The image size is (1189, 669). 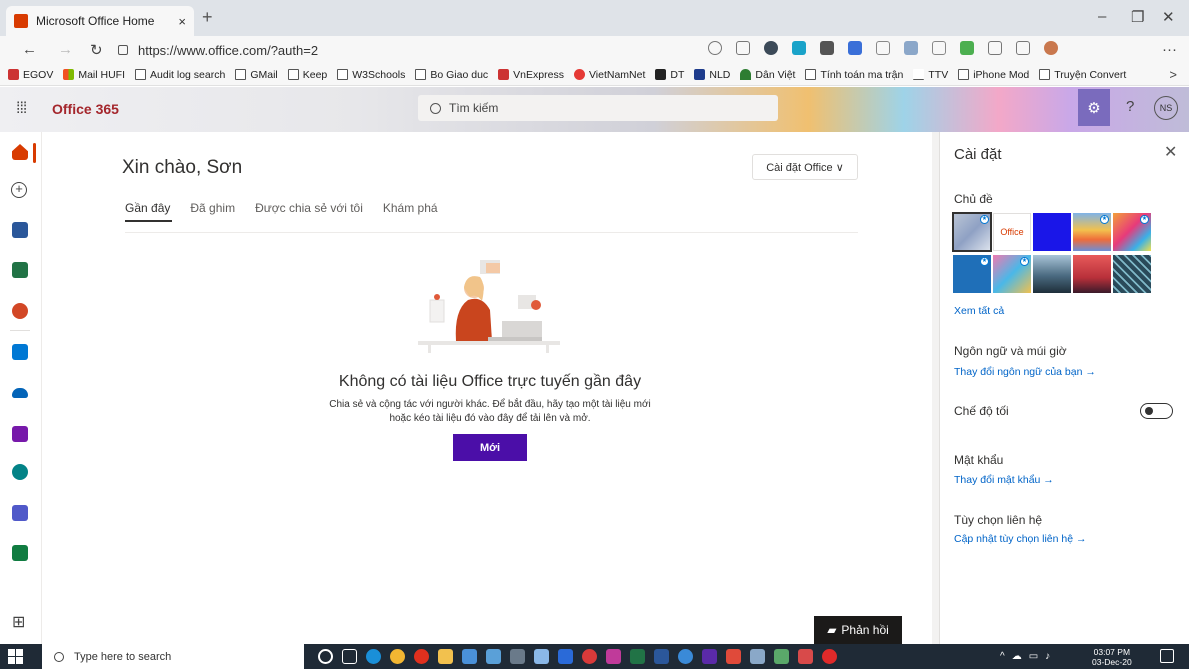 What do you see at coordinates (19, 190) in the screenshot?
I see `create-icon: +` at bounding box center [19, 190].